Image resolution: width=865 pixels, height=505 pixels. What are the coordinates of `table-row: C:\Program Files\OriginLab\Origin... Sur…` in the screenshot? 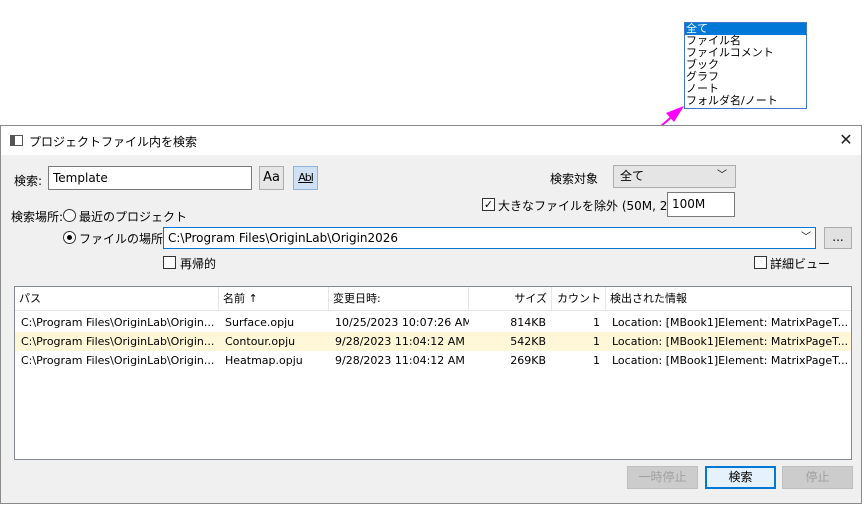 It's located at (433, 322).